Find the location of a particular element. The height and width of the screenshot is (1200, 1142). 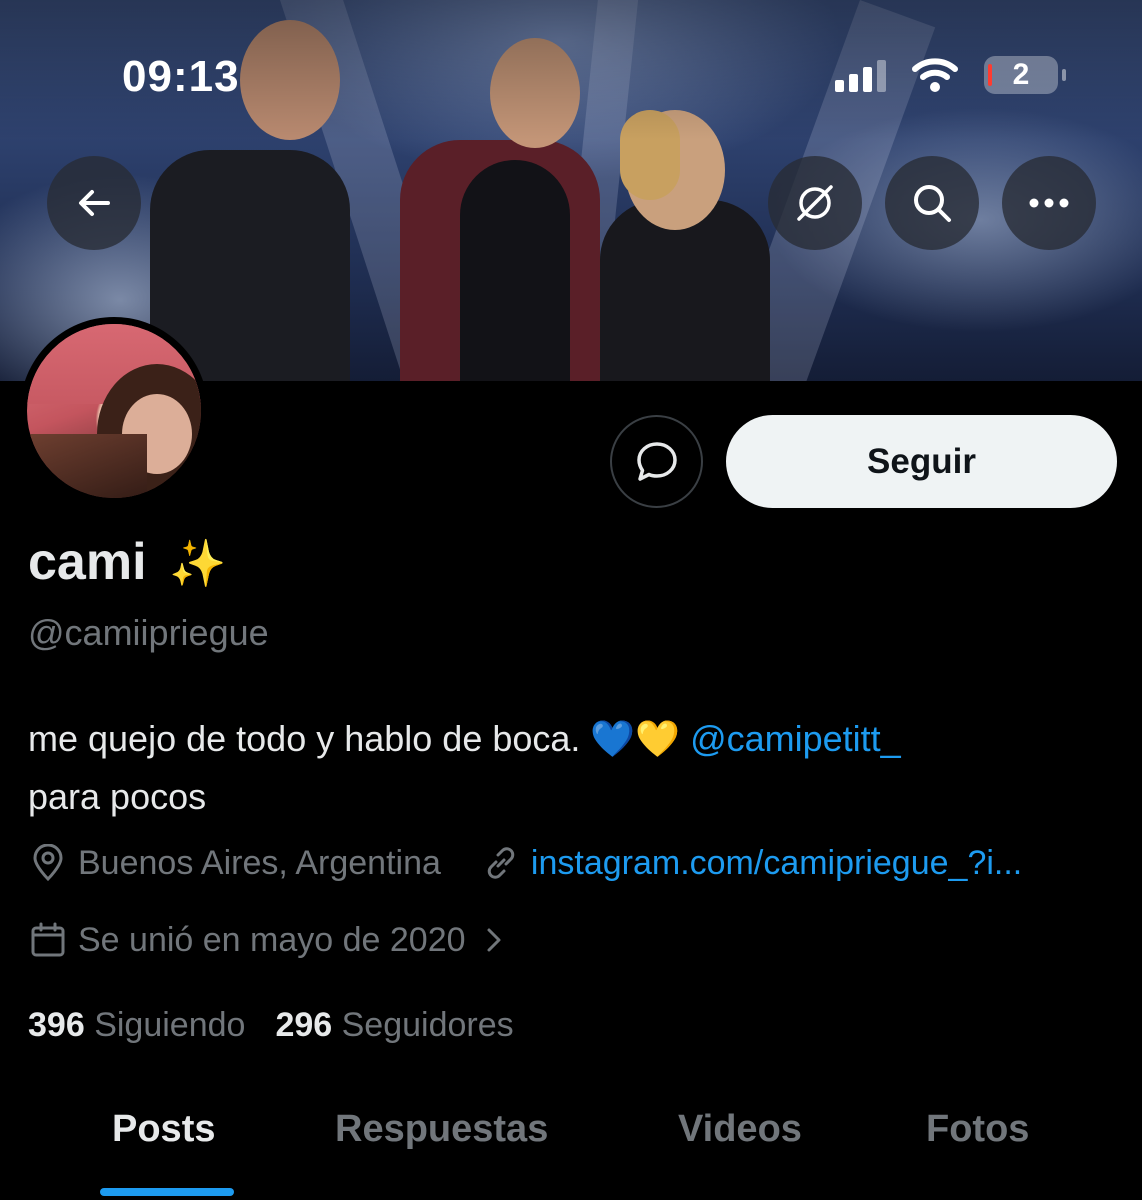

status-icons: 2 is located at coordinates (950, 75).